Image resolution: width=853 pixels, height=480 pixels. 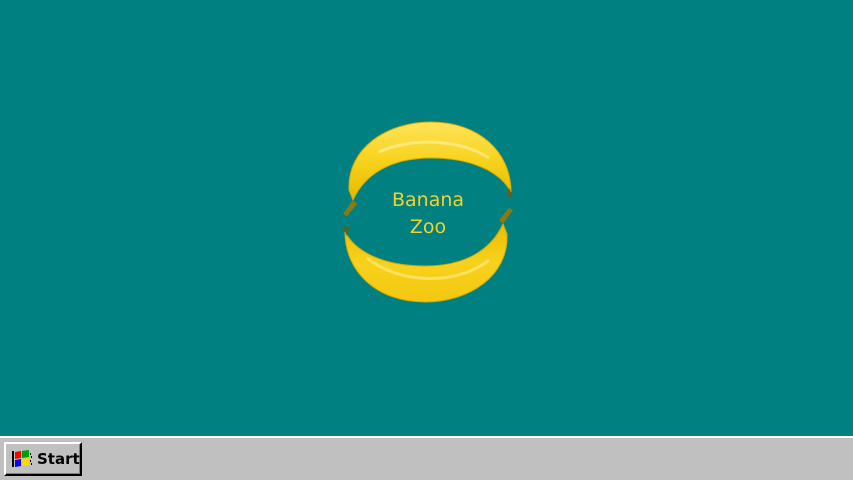 What do you see at coordinates (428, 227) in the screenshot?
I see `logo-text-zoo: Zoo` at bounding box center [428, 227].